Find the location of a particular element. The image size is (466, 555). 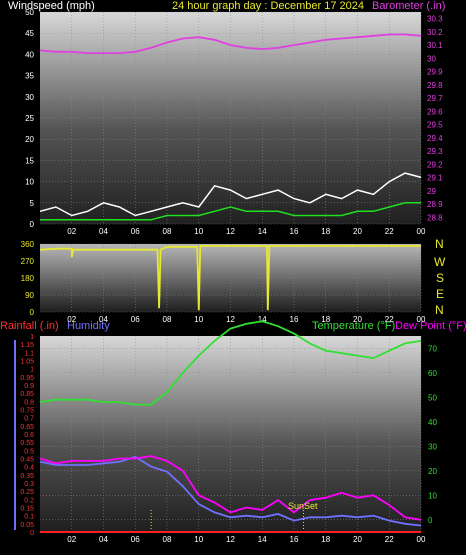

rainfall-tick-label: 0.8 is located at coordinates (29, 402).